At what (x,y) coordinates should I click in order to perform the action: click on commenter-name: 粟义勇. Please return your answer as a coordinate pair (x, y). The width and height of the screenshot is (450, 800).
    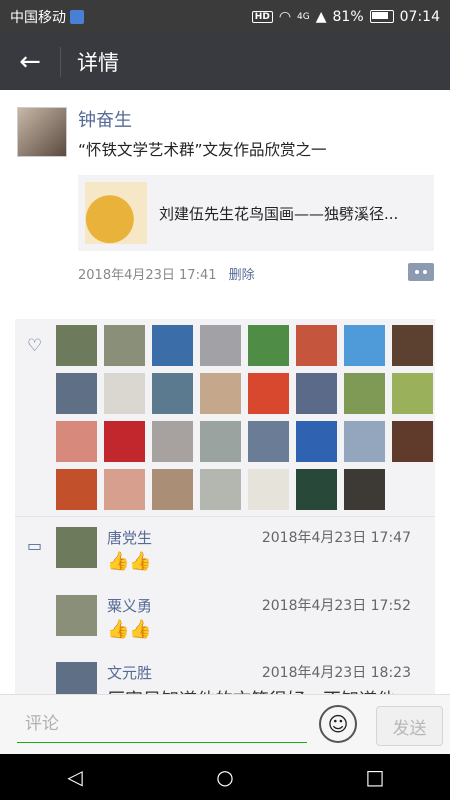
    Looking at the image, I should click on (129, 605).